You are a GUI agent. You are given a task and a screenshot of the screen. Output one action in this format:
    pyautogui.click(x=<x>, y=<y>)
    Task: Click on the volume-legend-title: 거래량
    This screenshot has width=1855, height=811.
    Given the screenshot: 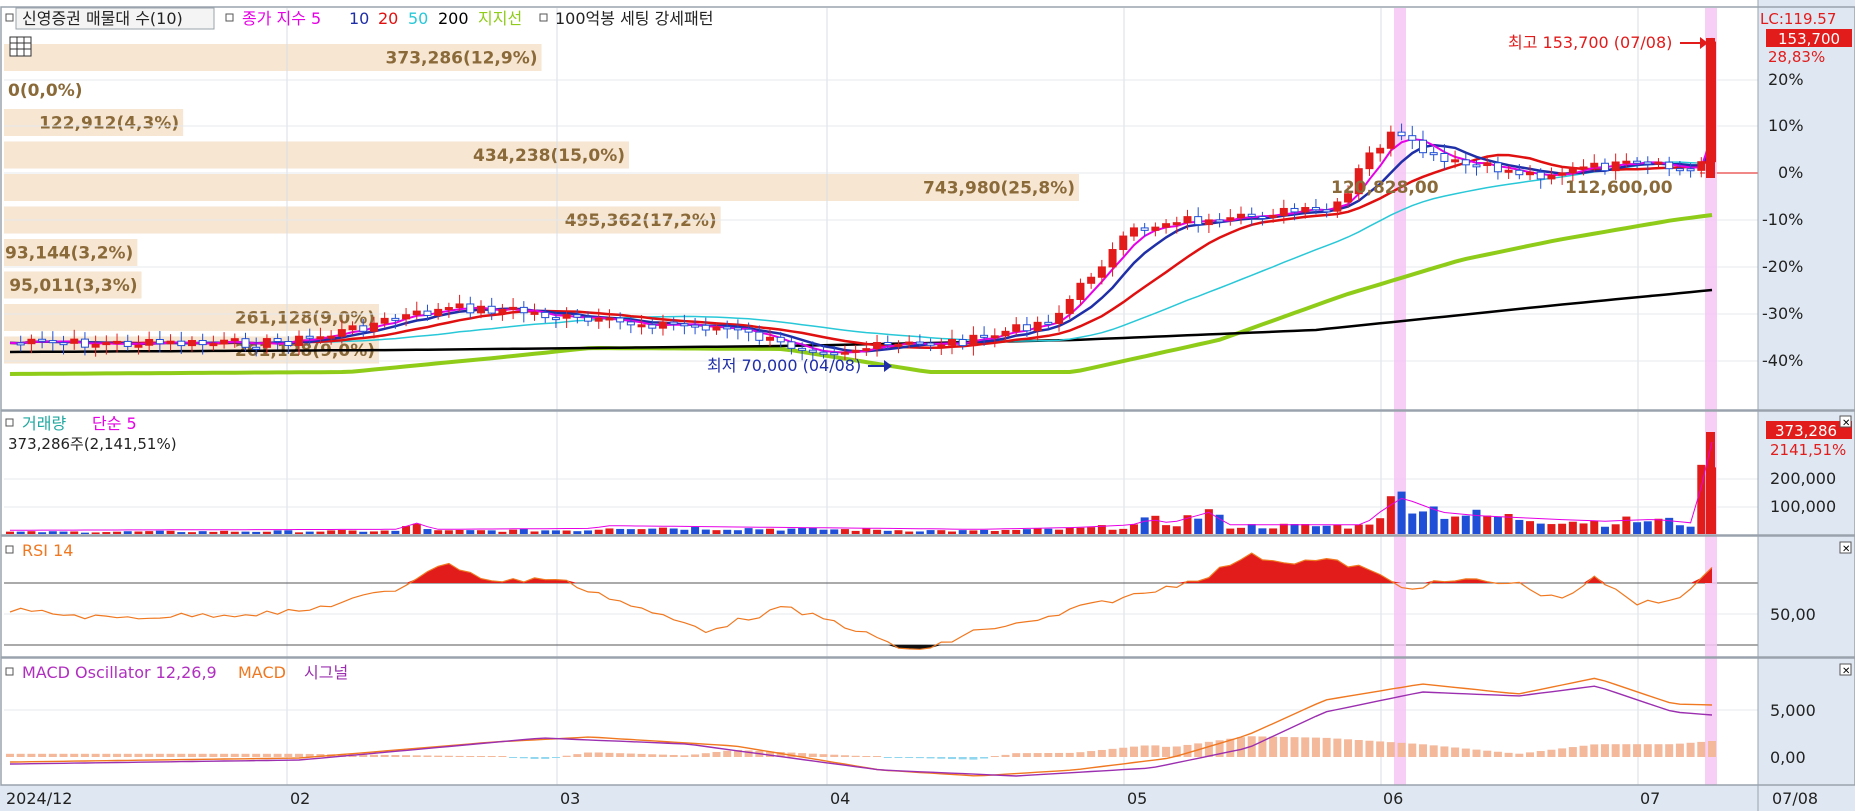 What is the action you would take?
    pyautogui.click(x=44, y=423)
    